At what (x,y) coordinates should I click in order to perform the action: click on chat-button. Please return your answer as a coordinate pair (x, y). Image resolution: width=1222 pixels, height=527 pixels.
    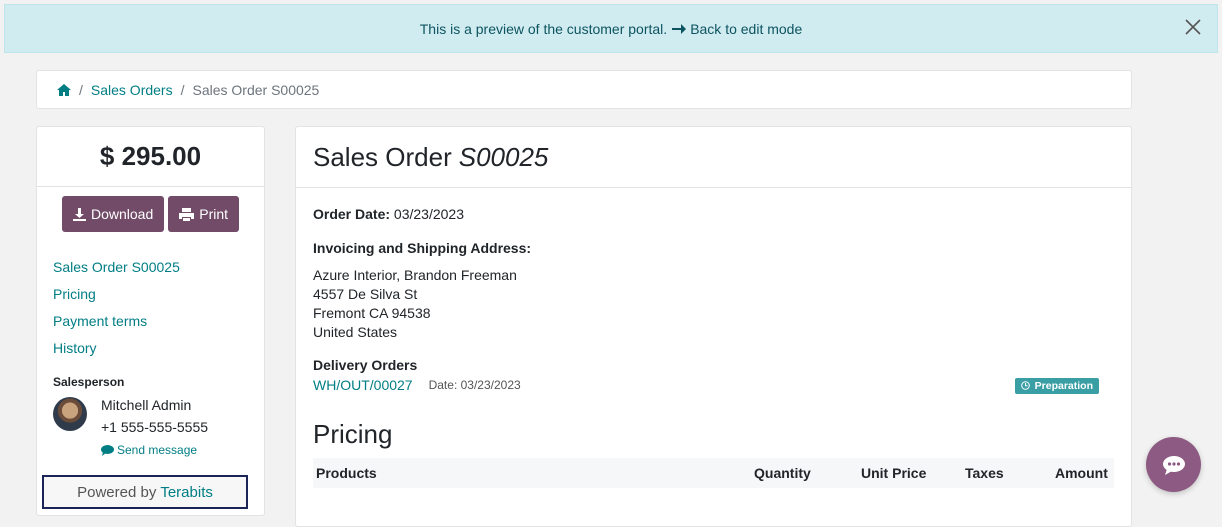
    Looking at the image, I should click on (1173, 464).